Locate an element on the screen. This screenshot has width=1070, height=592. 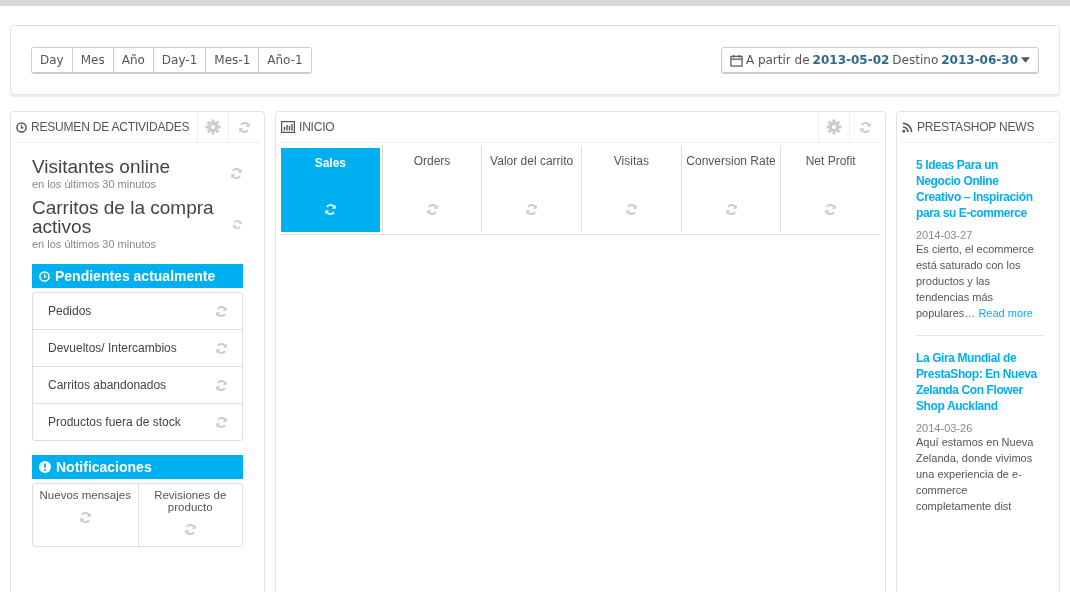
date-range-button: A partir de 2013-05-02 Destino 2013-06-30 is located at coordinates (879, 60).